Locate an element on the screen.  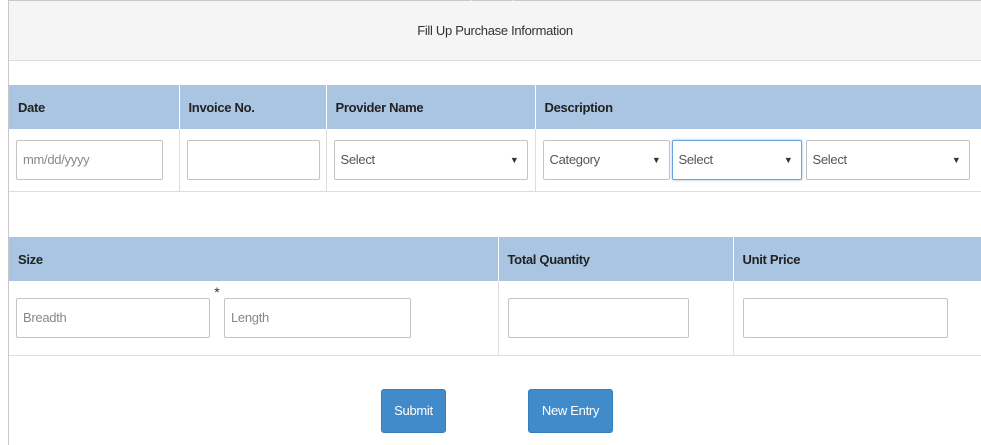
description-select-3-value: Select is located at coordinates (830, 159).